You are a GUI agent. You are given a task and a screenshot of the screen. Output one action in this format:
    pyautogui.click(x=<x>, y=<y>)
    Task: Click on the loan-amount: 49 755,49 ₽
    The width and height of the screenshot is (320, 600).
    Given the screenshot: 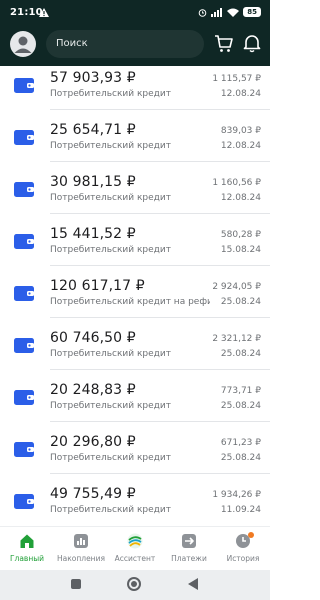 What is the action you would take?
    pyautogui.click(x=93, y=494)
    